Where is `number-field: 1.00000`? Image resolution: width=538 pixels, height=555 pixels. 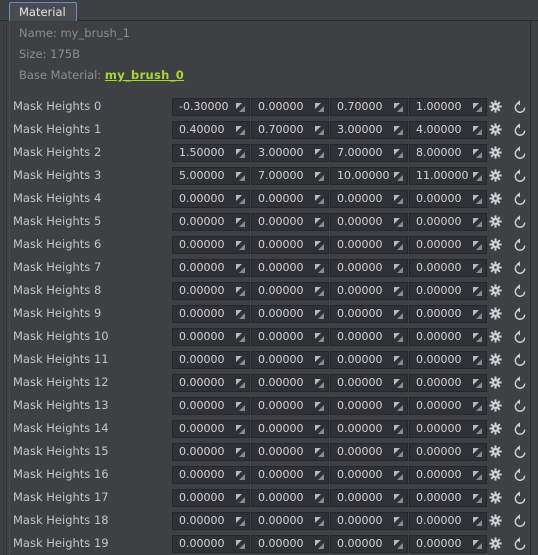 number-field: 1.00000 is located at coordinates (448, 107).